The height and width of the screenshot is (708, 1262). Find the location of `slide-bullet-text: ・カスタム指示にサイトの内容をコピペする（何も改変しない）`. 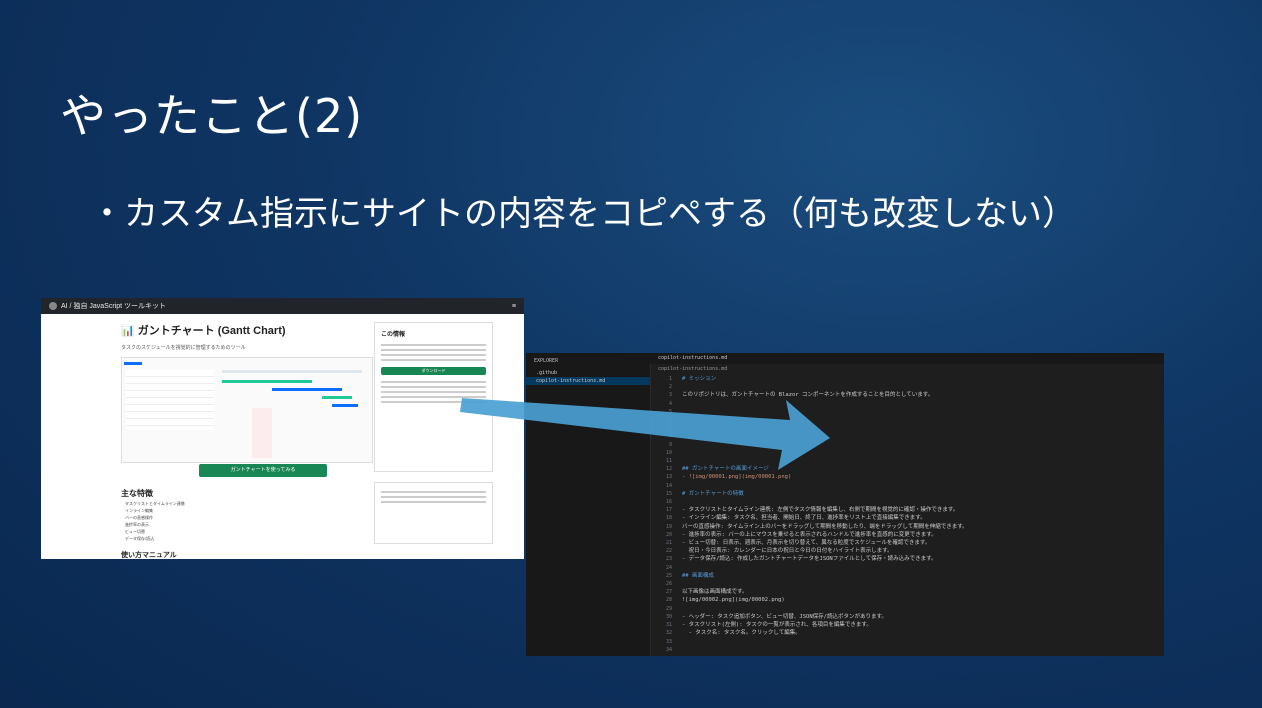

slide-bullet-text: ・カスタム指示にサイトの内容をコピペする（何も改変しない） is located at coordinates (583, 214).